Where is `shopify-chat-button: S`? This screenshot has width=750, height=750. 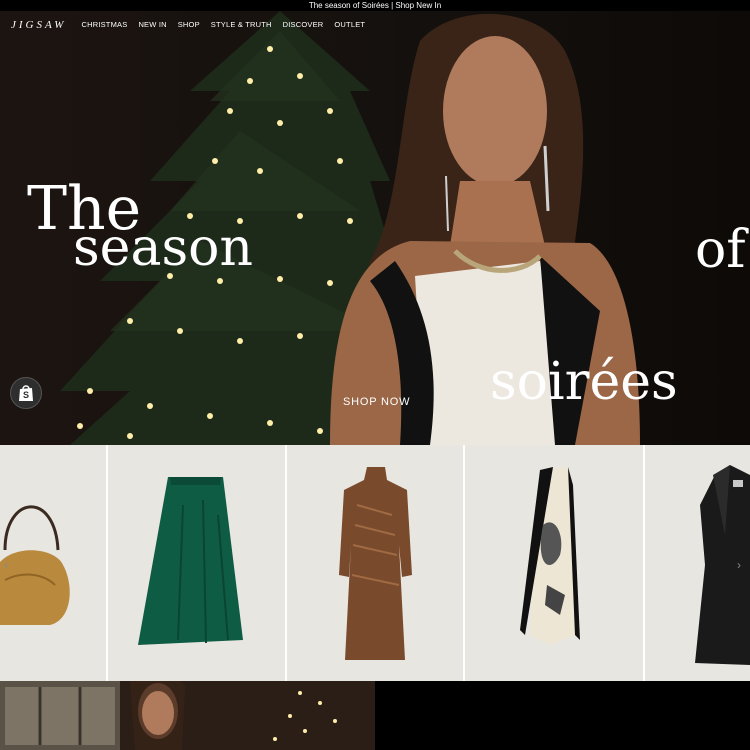 shopify-chat-button: S is located at coordinates (26, 393).